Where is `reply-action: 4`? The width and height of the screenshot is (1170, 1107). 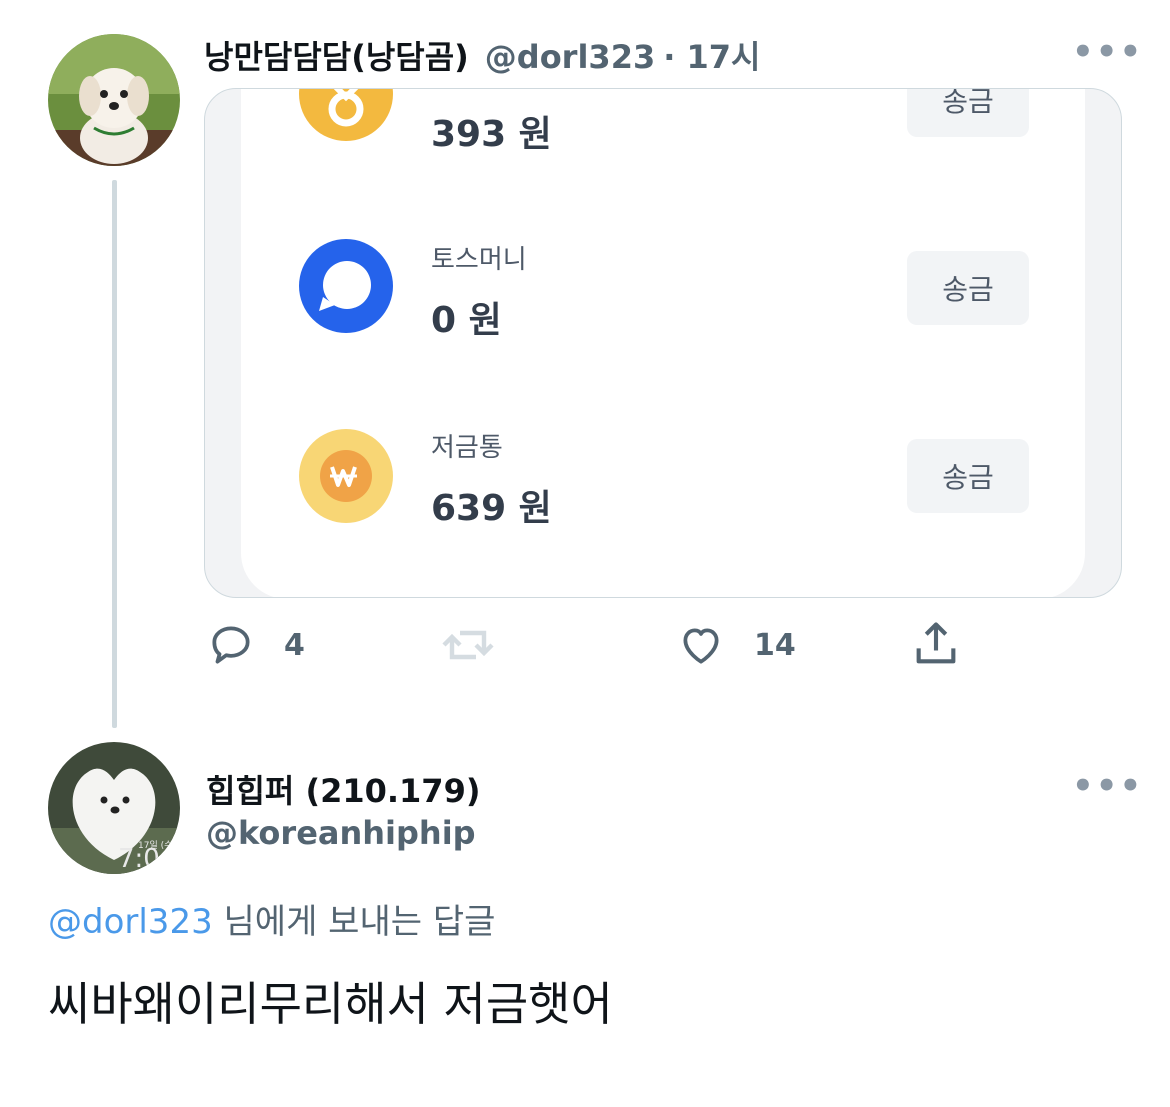
reply-action: 4 is located at coordinates (255, 645).